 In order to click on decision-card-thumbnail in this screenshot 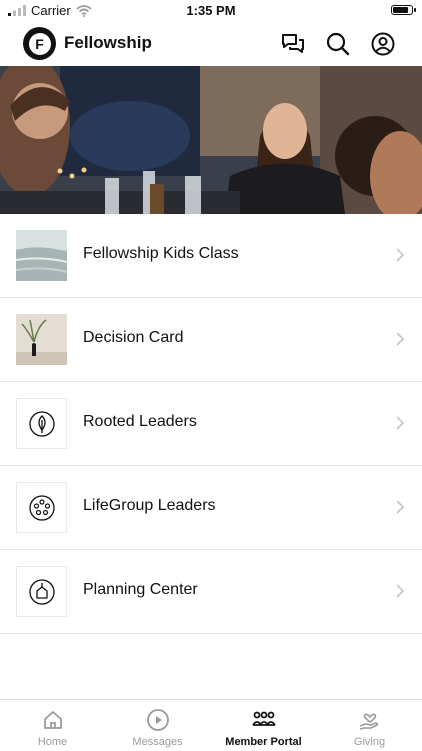, I will do `click(41, 339)`.